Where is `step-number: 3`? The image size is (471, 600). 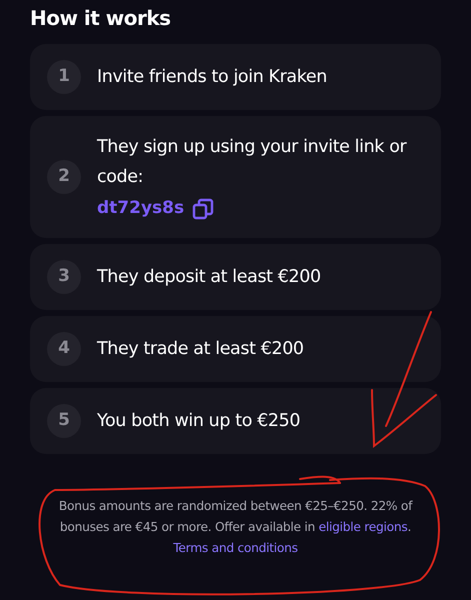
step-number: 3 is located at coordinates (64, 277).